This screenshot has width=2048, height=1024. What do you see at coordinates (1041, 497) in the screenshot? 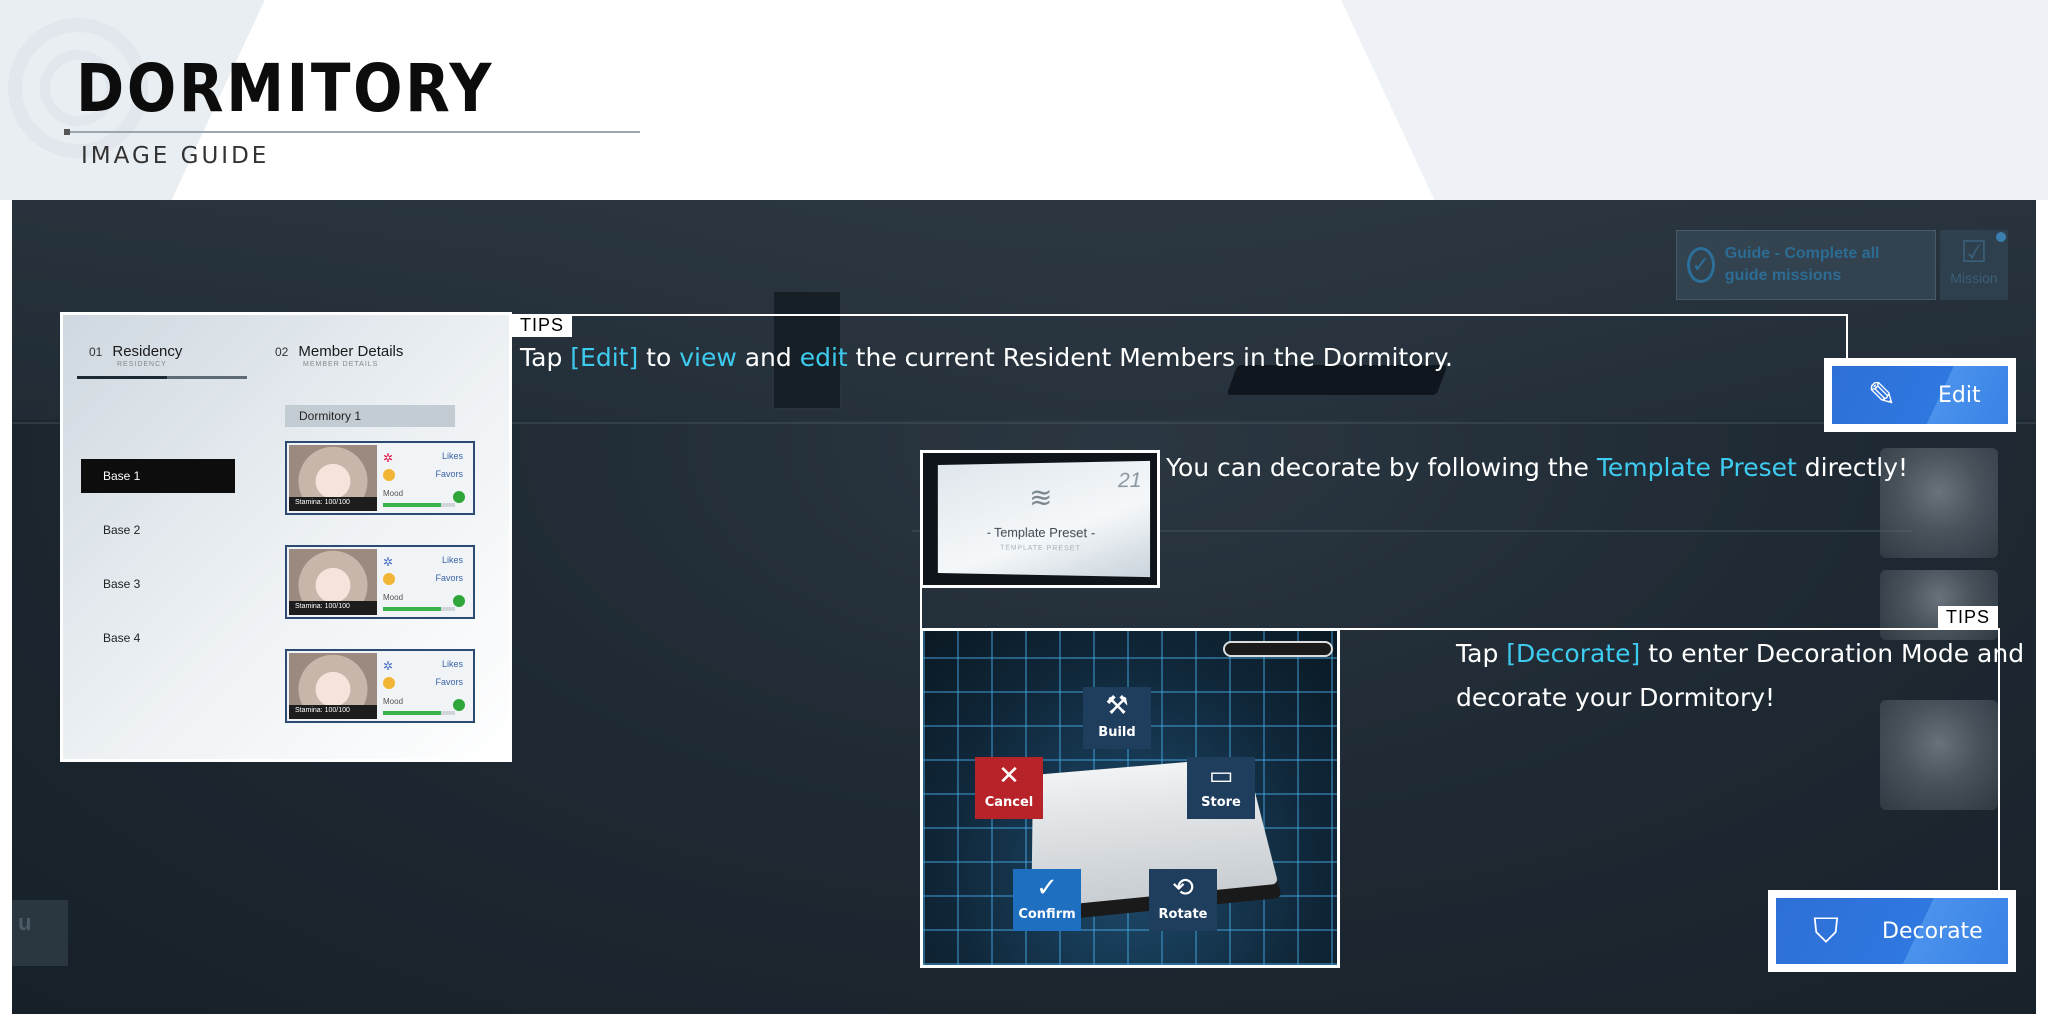
I see `layers-icon: ≋` at bounding box center [1041, 497].